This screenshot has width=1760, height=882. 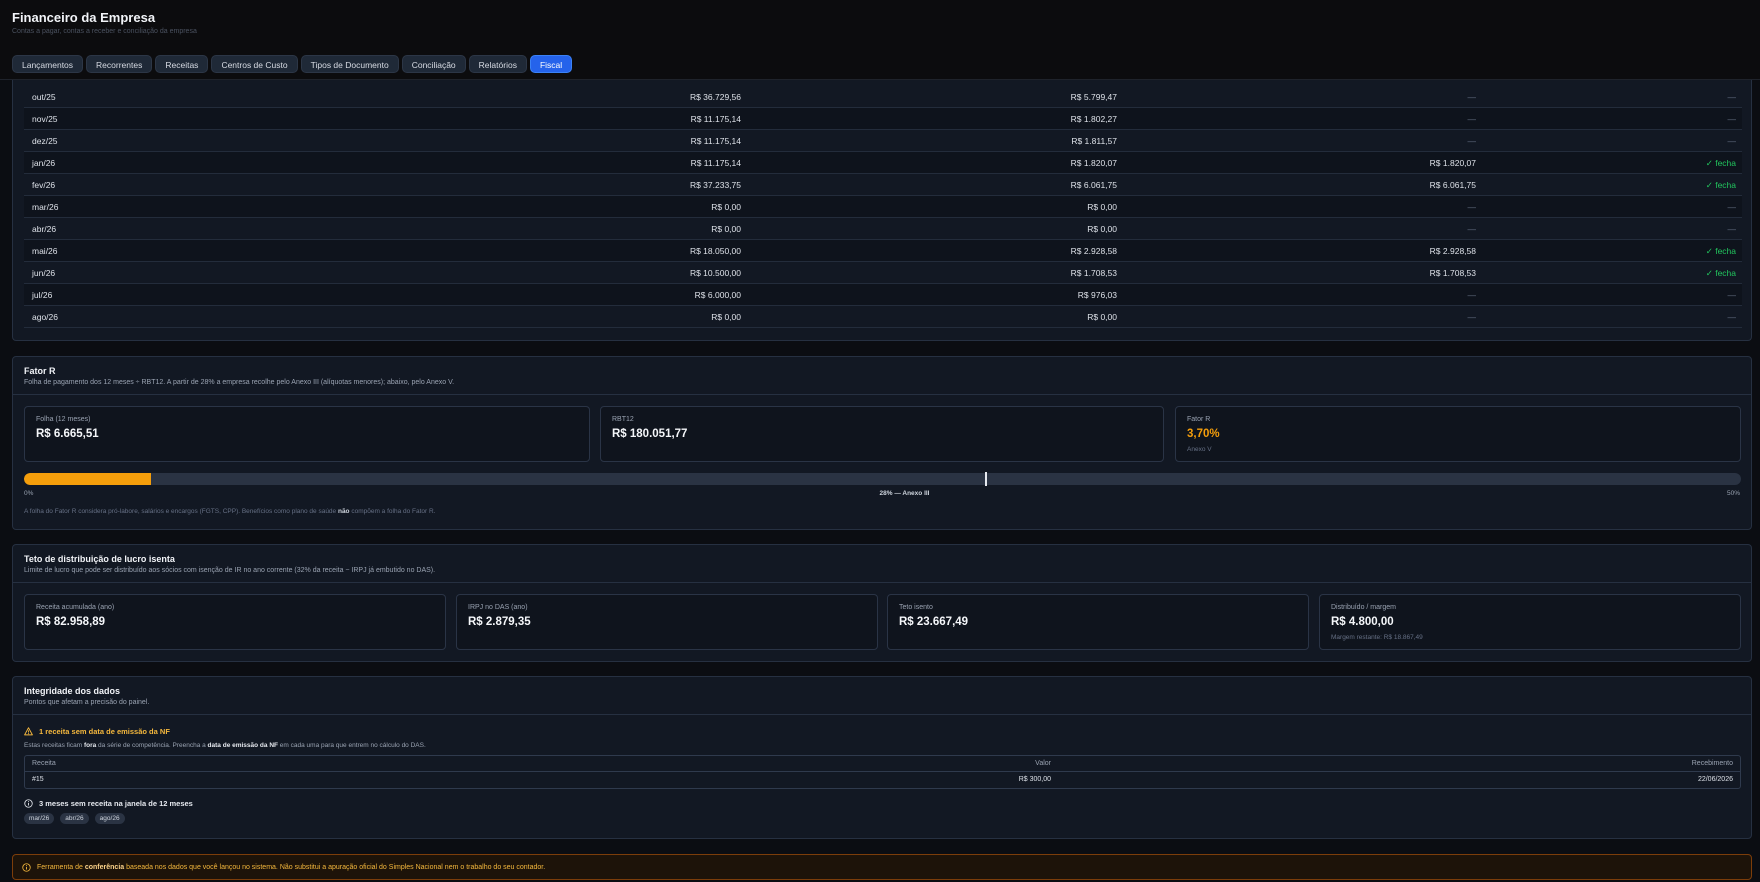 What do you see at coordinates (882, 479) in the screenshot?
I see `fator-r-progress-bar` at bounding box center [882, 479].